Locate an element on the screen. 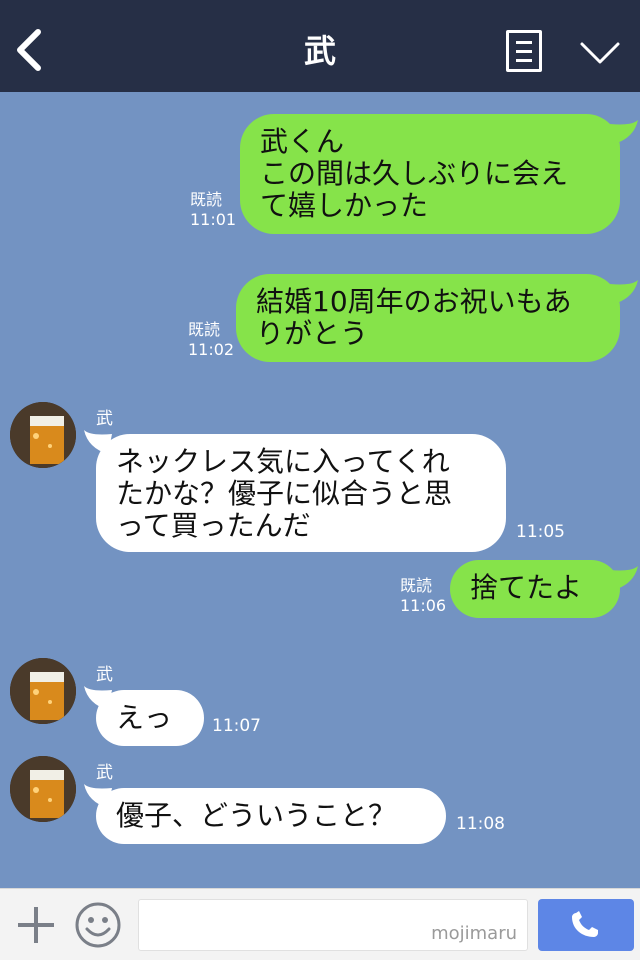 Image resolution: width=640 pixels, height=960 pixels. read-receipt: 既読 11:02 is located at coordinates (211, 340).